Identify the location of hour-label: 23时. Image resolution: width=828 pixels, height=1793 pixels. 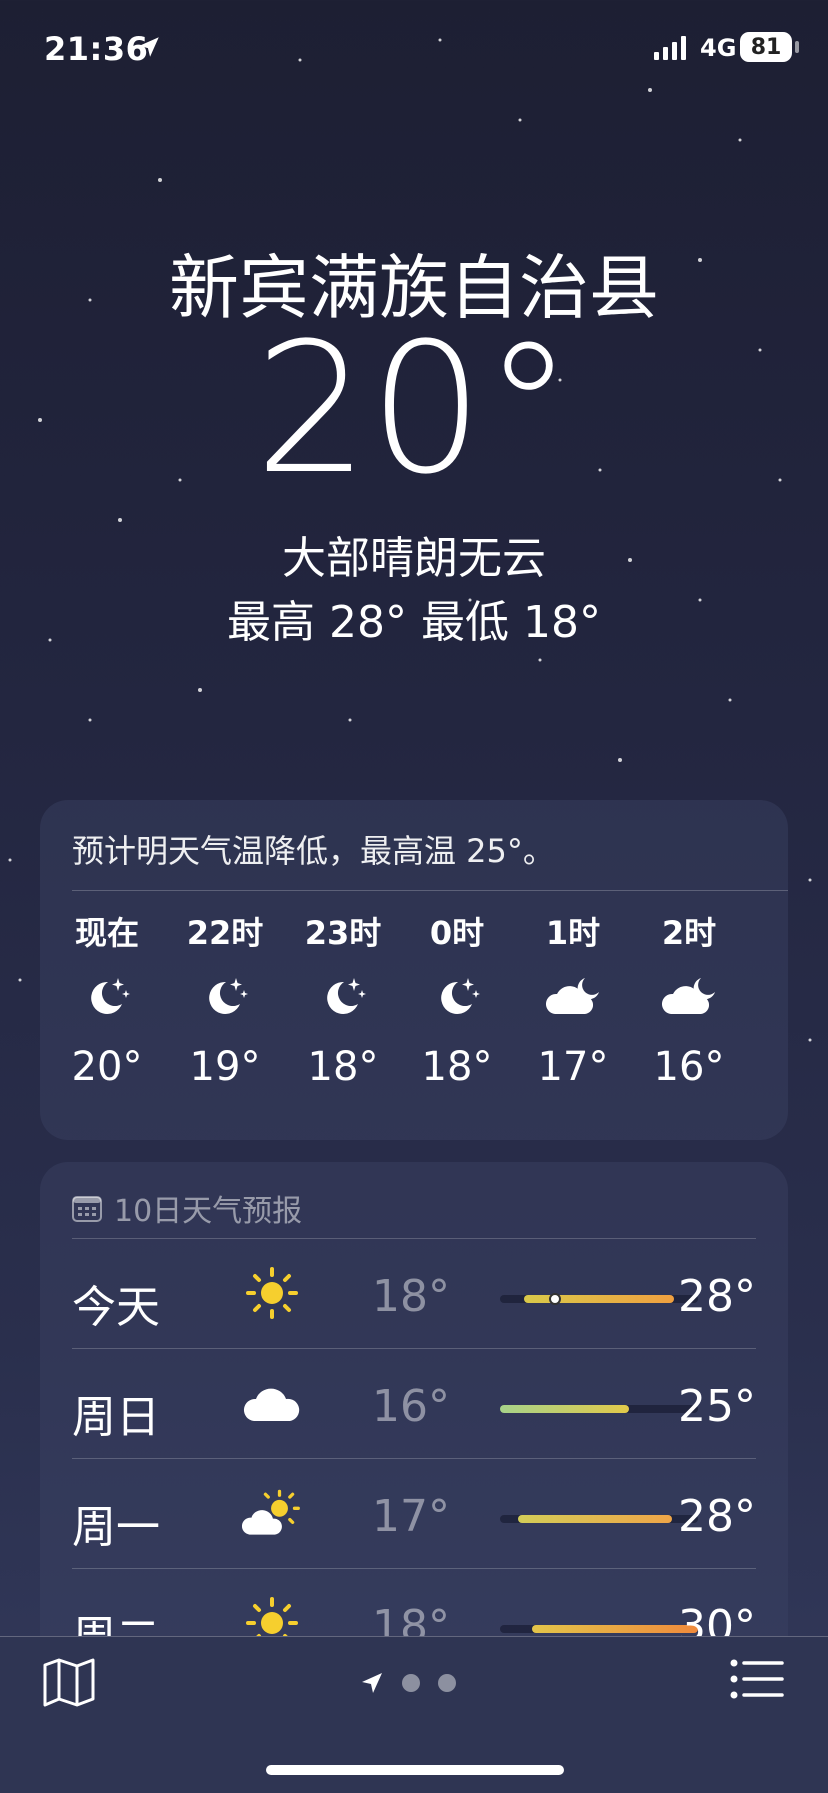
(343, 933).